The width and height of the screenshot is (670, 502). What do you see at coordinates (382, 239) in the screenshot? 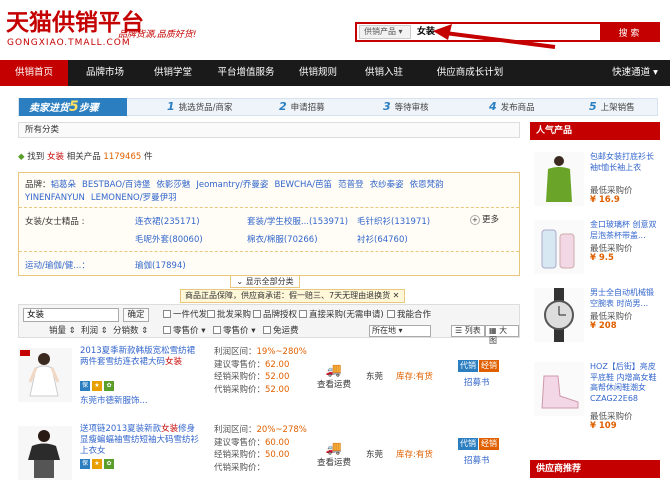
I see `category-link: 衬衫(64760)` at bounding box center [382, 239].